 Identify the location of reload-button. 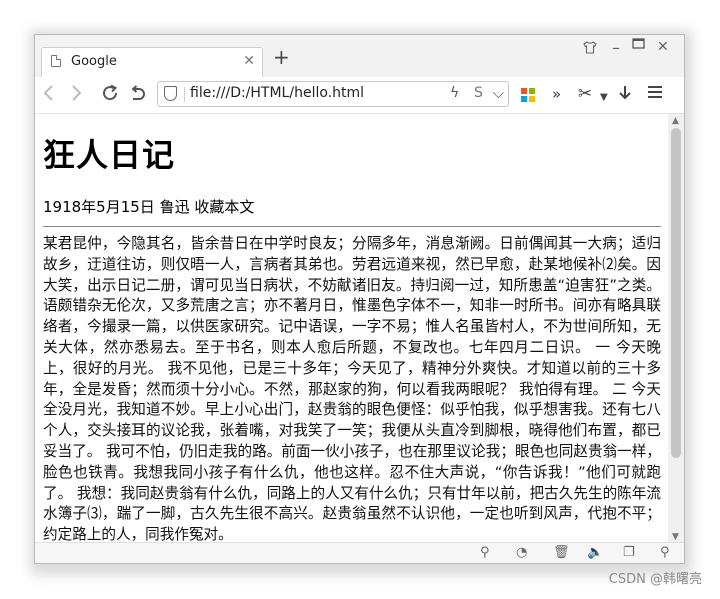
(110, 95).